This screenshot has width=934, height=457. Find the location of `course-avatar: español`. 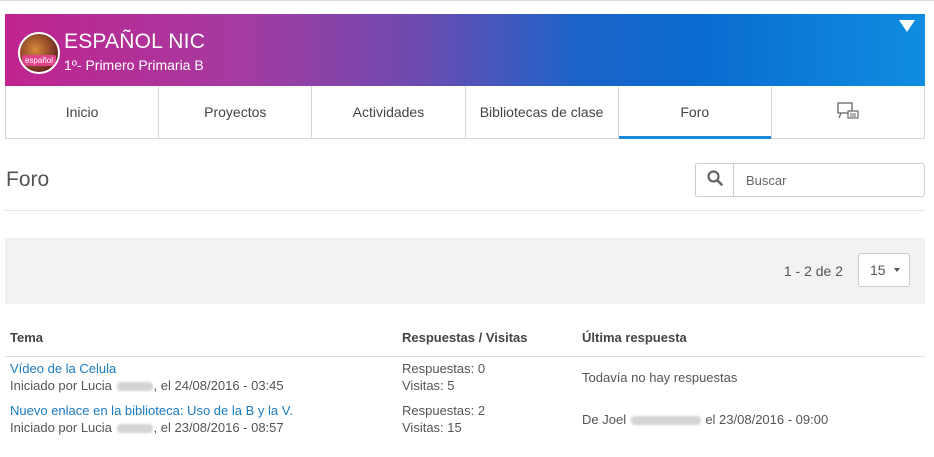

course-avatar: español is located at coordinates (39, 53).